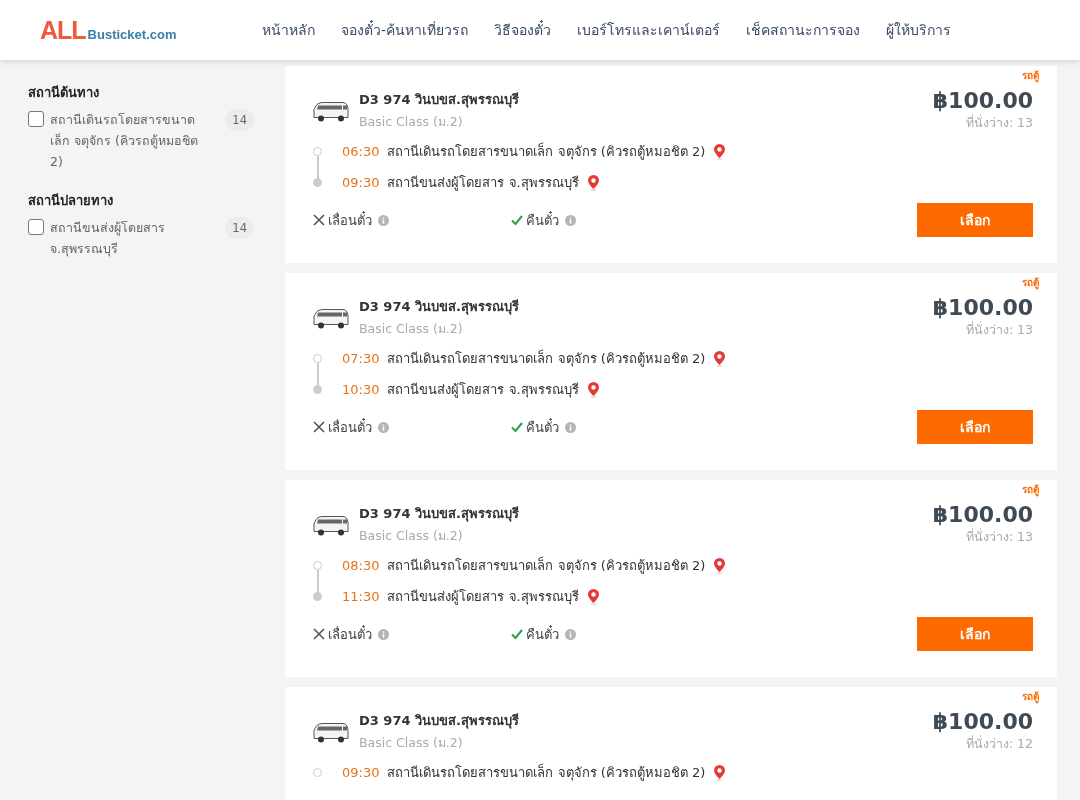 The width and height of the screenshot is (1080, 800). What do you see at coordinates (317, 772) in the screenshot?
I see `timeline-dot` at bounding box center [317, 772].